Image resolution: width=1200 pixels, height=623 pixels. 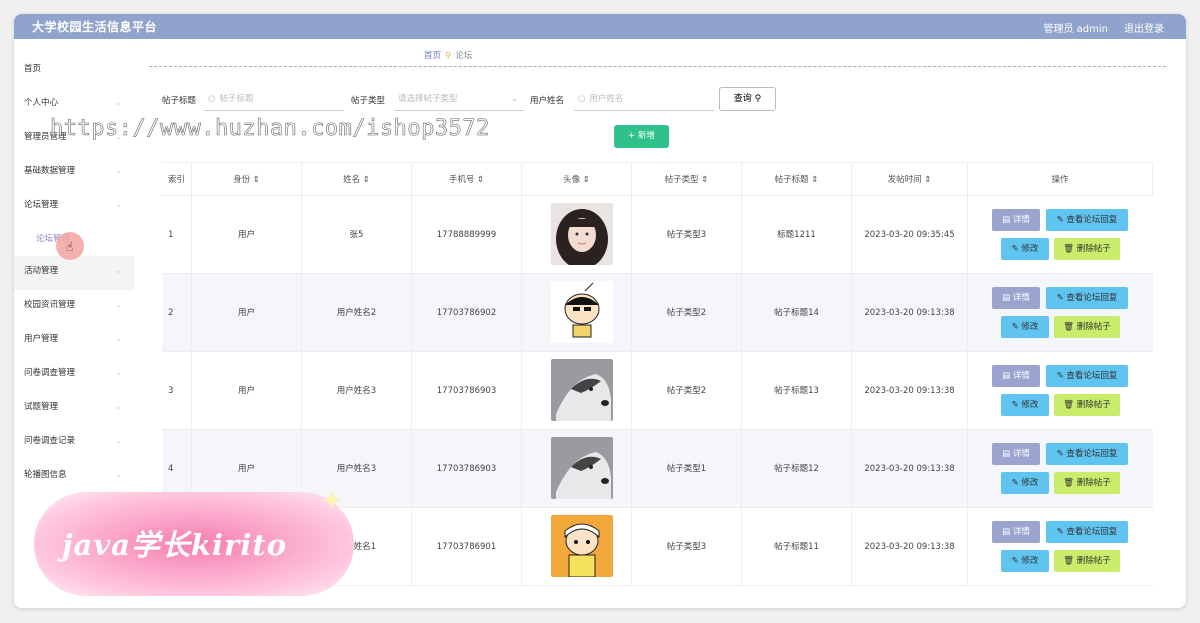 What do you see at coordinates (177, 313) in the screenshot?
I see `cell-index: 2` at bounding box center [177, 313].